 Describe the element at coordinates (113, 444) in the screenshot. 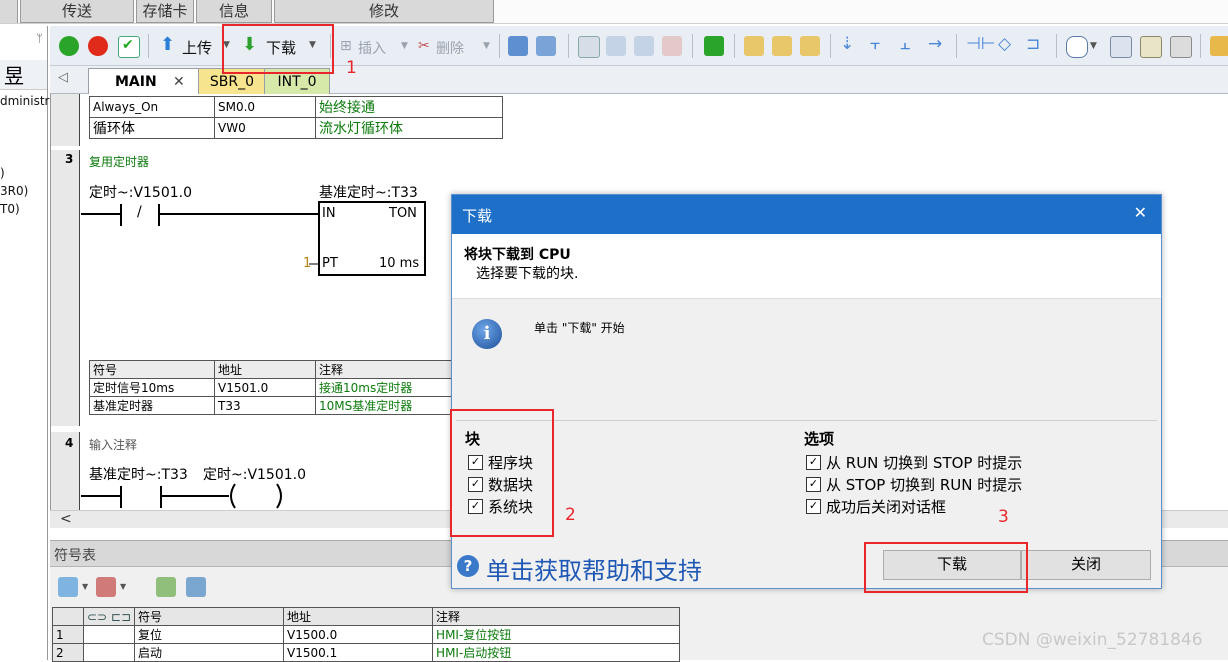

I see `network-comment: 输入注释` at that location.